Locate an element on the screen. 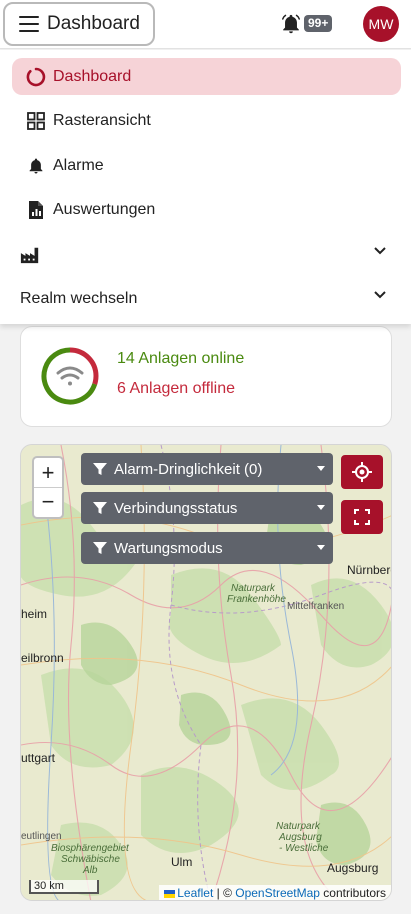 This screenshot has width=411, height=914. wifi-icon is located at coordinates (70, 376).